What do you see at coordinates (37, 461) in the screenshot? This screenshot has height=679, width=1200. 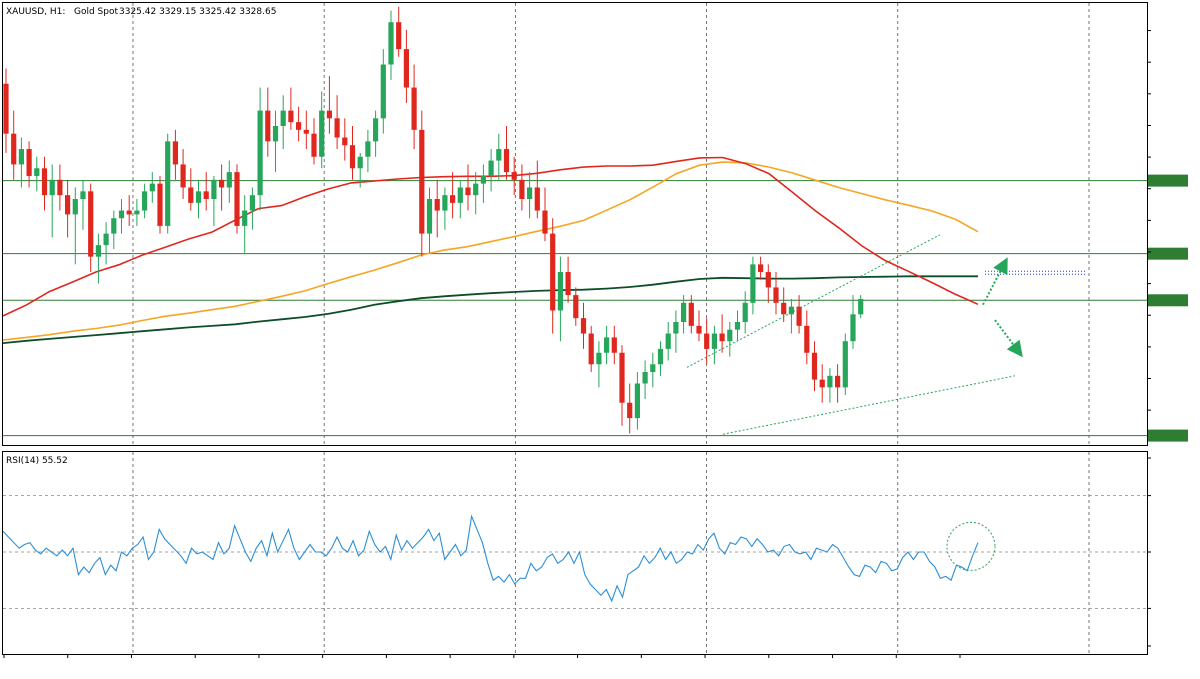 I see `rsi-label: RSI(14) 55.52` at bounding box center [37, 461].